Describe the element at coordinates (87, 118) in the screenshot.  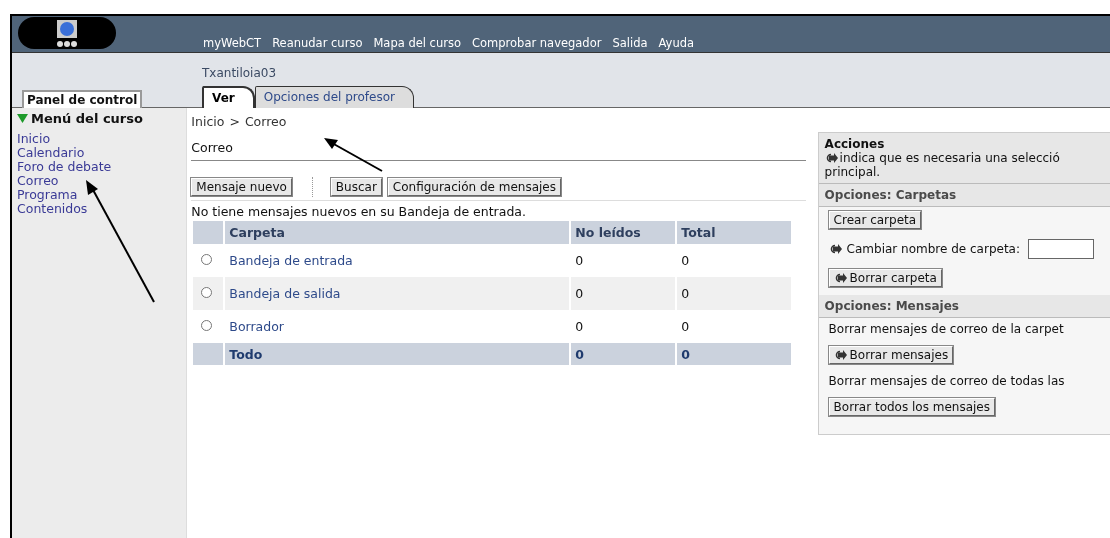
I see `sidebar-title: Menú del curso` at that location.